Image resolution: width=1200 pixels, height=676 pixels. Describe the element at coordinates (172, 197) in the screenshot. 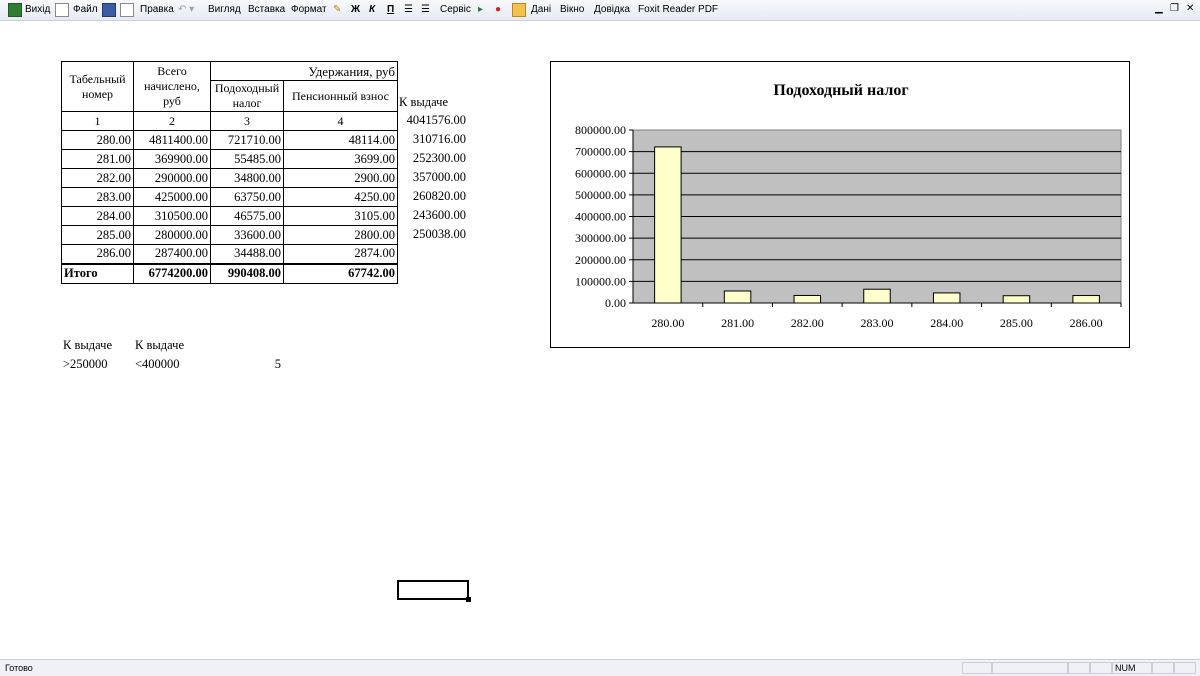

I see `cell-total: 425000.00` at that location.